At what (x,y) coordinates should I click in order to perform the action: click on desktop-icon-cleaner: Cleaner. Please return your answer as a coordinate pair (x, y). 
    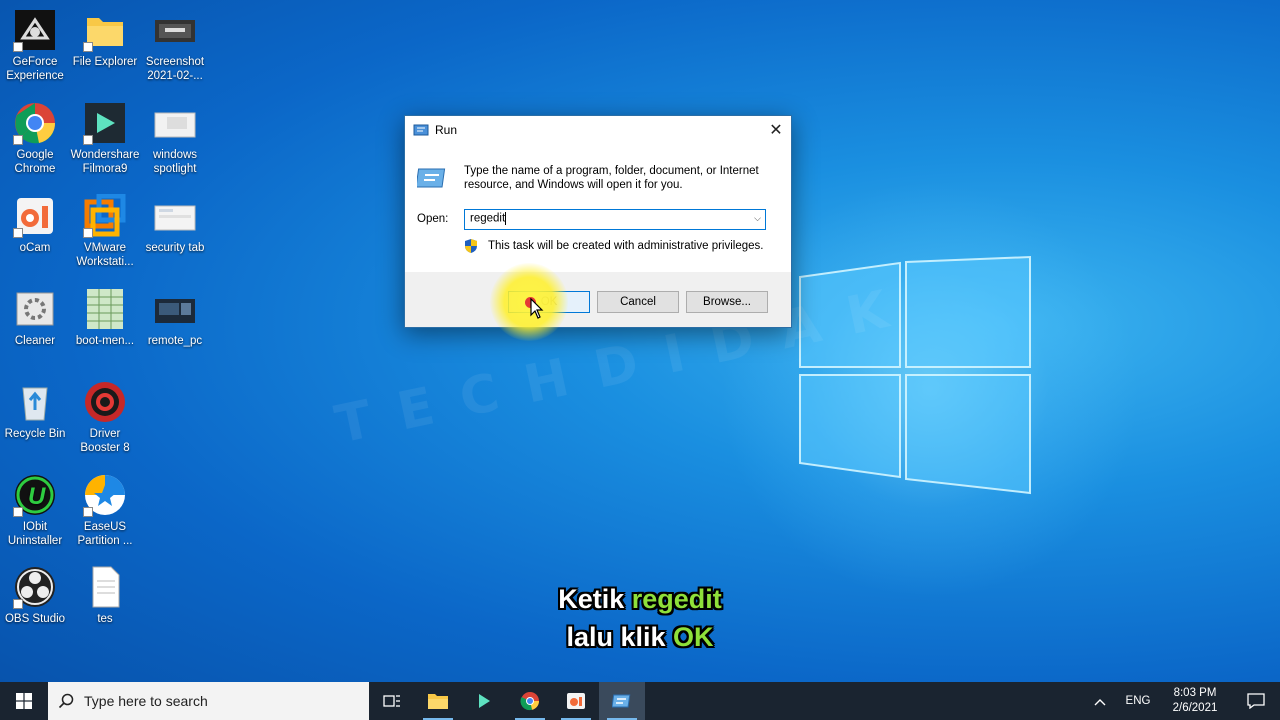
    Looking at the image, I should click on (35, 317).